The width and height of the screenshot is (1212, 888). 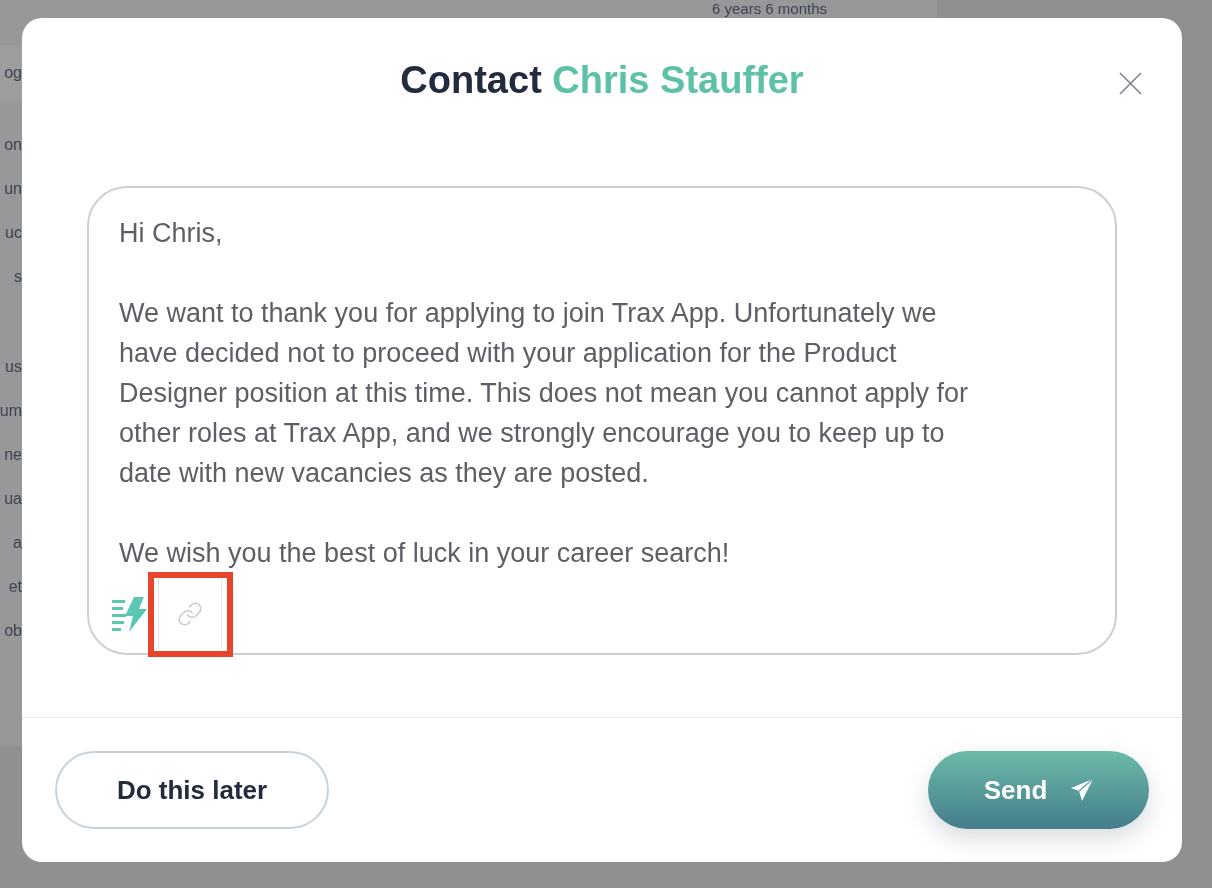 I want to click on background-text: un, so click(x=13, y=189).